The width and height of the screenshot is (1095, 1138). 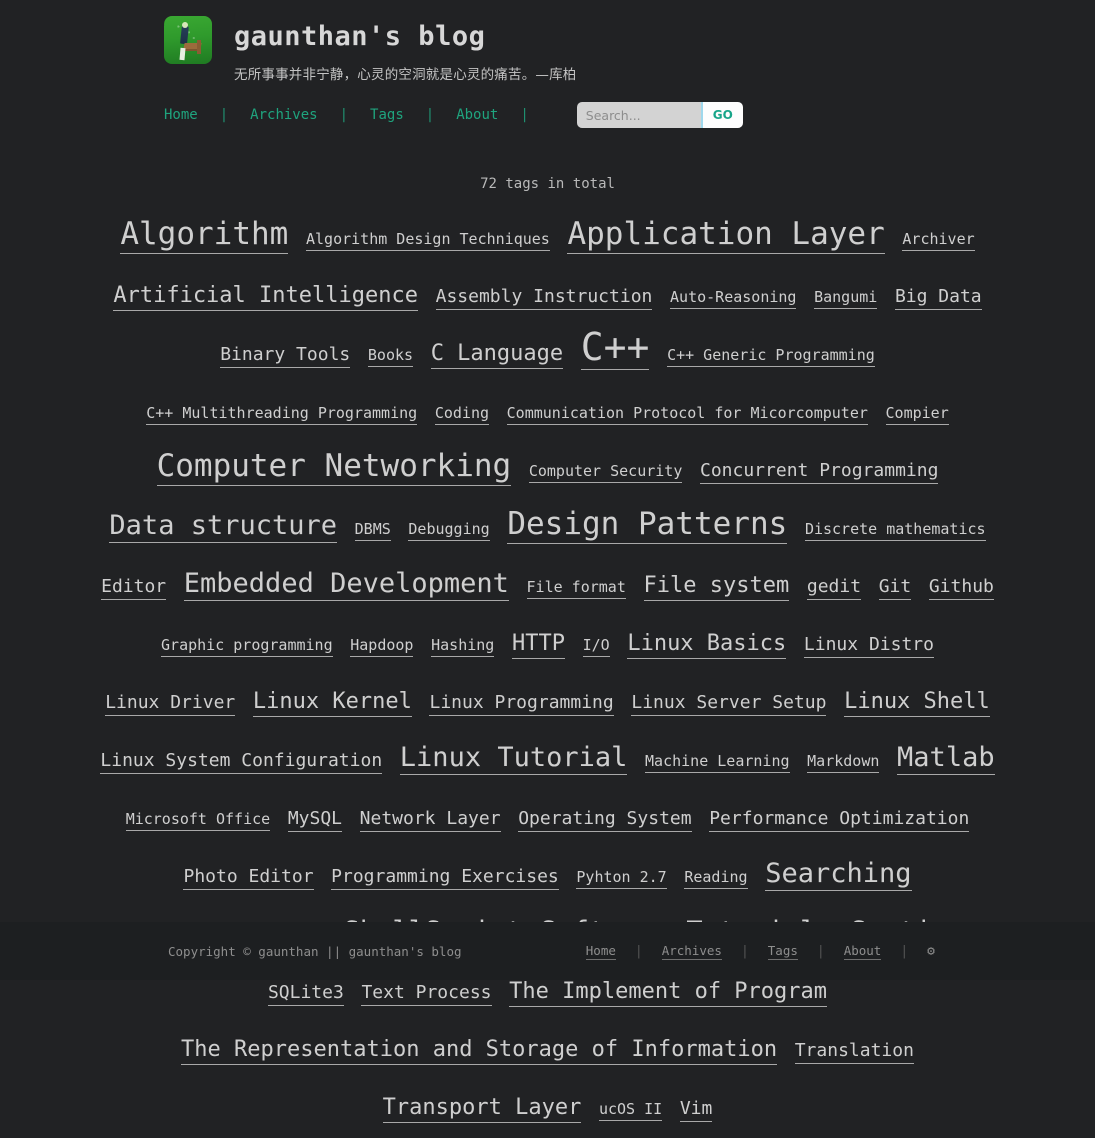 I want to click on tag-link: File system, so click(x=716, y=588).